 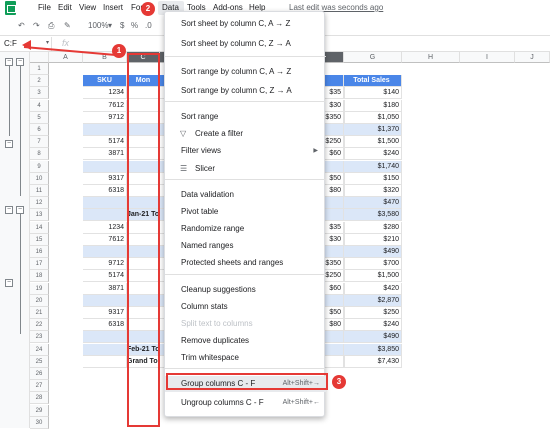 What do you see at coordinates (39, 191) in the screenshot?
I see `row-number: 11` at bounding box center [39, 191].